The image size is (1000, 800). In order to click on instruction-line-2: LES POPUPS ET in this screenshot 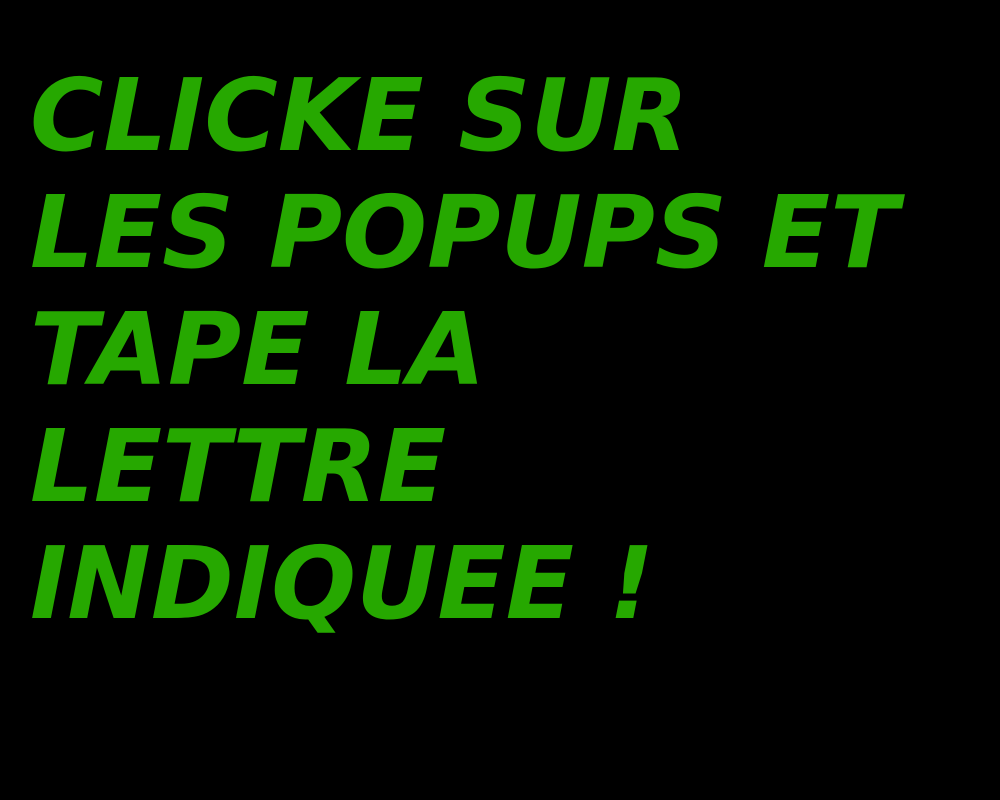, I will do `click(464, 232)`.